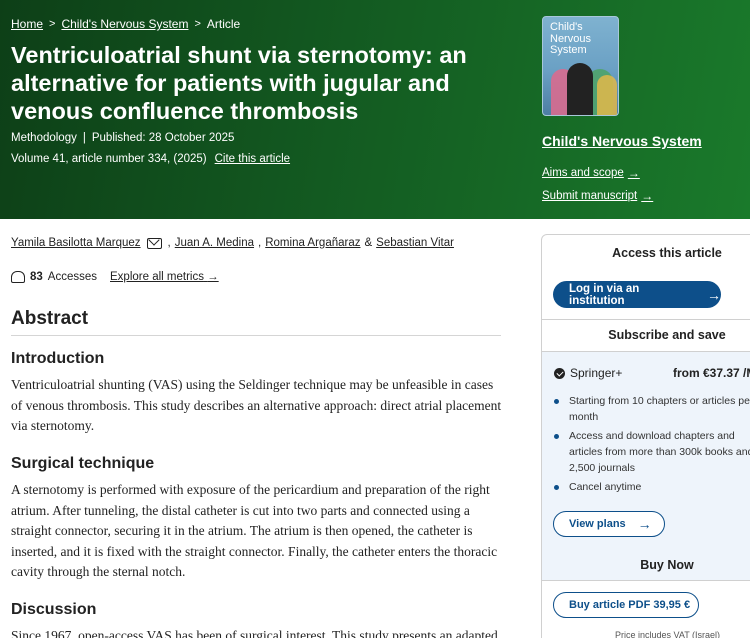  Describe the element at coordinates (597, 524) in the screenshot. I see `view-plans-label: View plans` at that location.